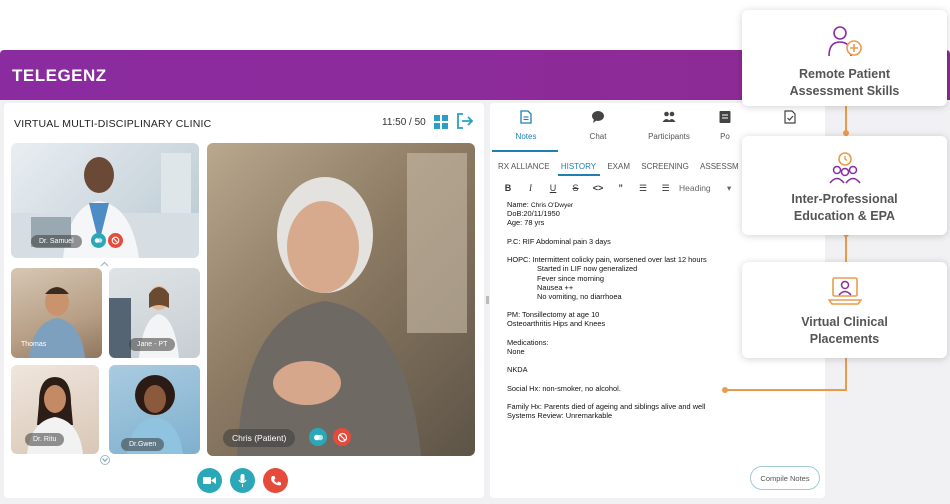  Describe the element at coordinates (552, 205) in the screenshot. I see `note-line: Chris O'Dwyer` at that location.